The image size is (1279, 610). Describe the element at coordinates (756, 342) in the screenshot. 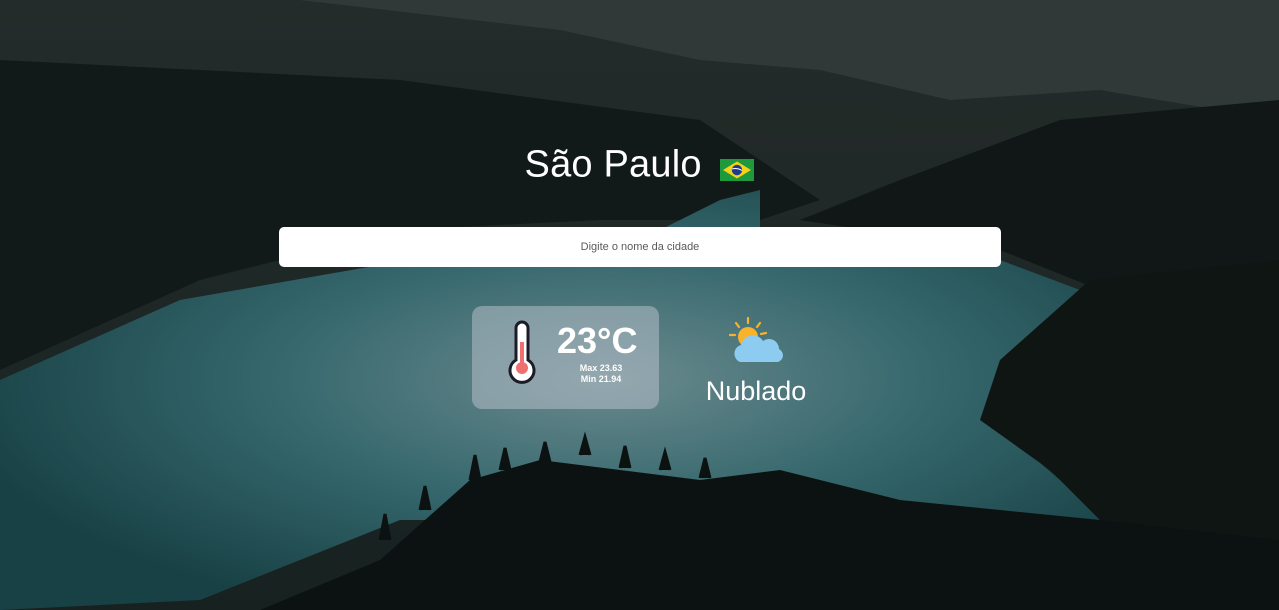

I see `partly-cloudy-icon` at that location.